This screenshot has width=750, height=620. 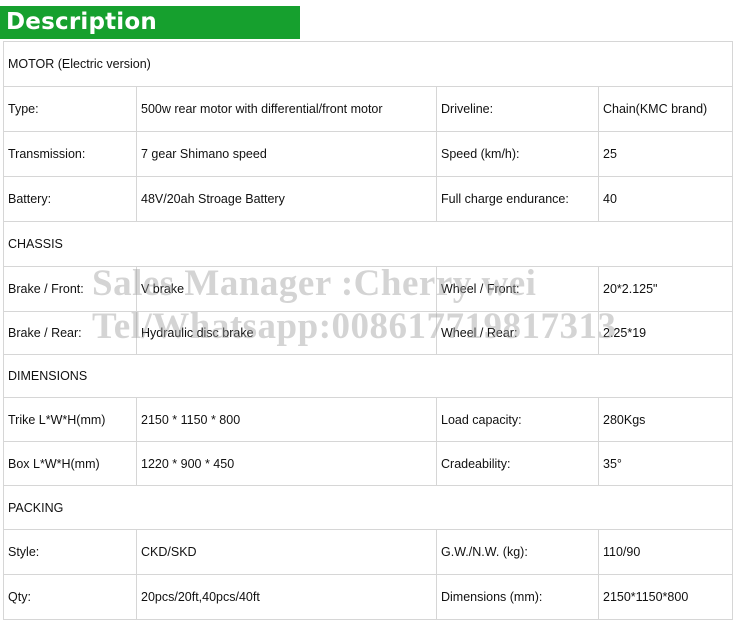 I want to click on spec-value: 7 gear Shimano speed, so click(x=286, y=154).